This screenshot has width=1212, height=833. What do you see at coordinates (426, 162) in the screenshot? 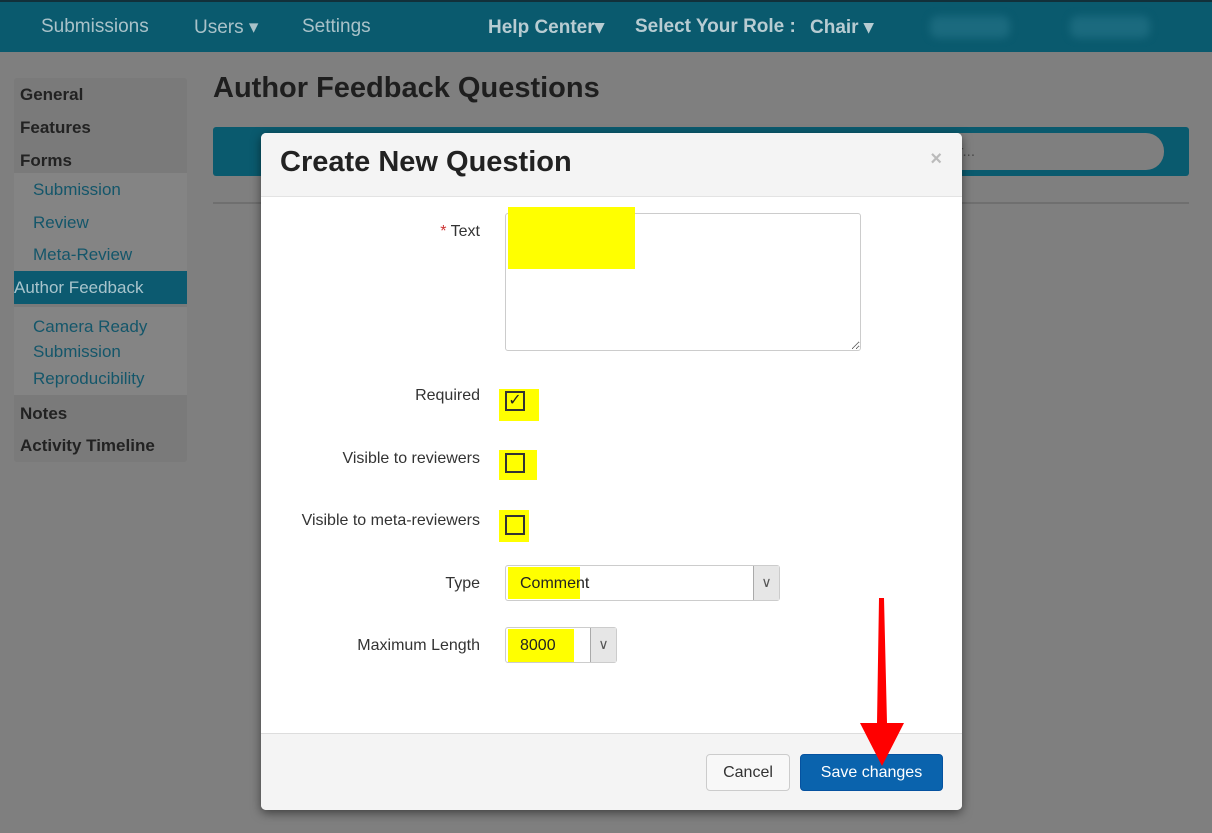
I see `modal-title: Create New Question` at bounding box center [426, 162].